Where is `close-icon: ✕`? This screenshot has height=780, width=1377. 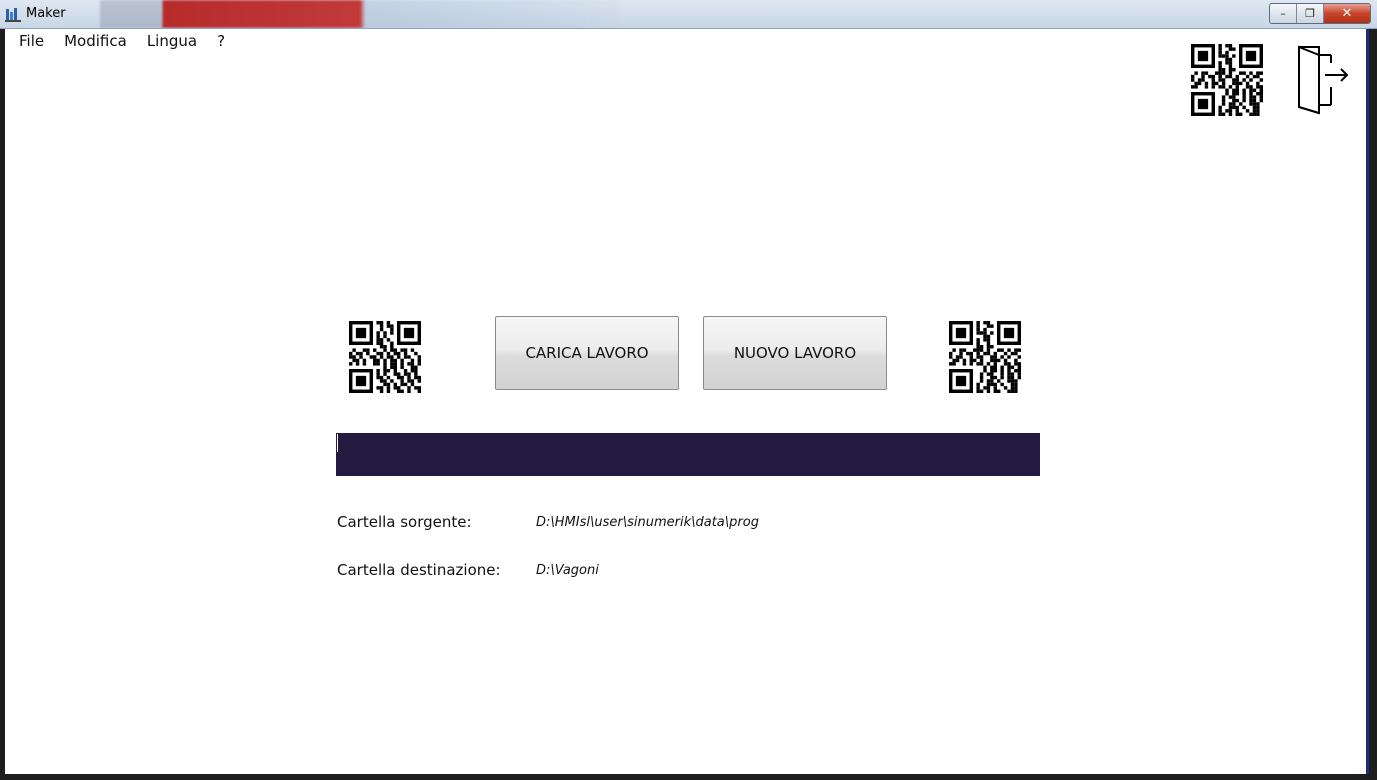
close-icon: ✕ is located at coordinates (1347, 13).